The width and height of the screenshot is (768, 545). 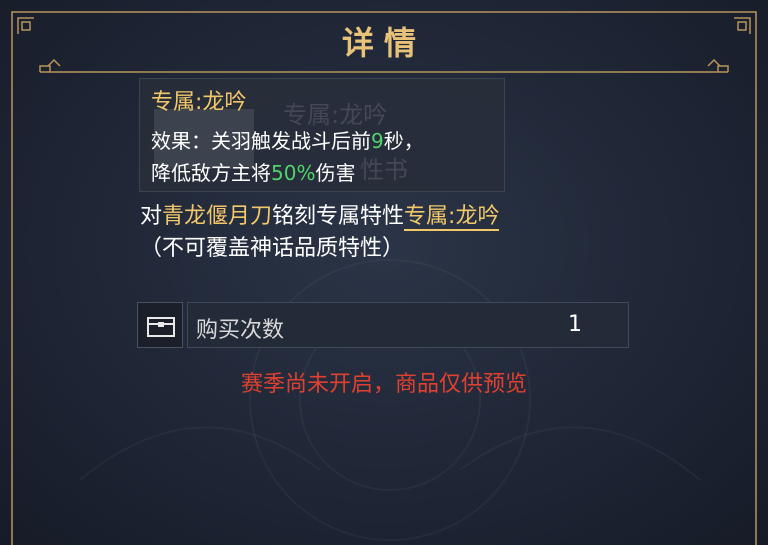 I want to click on purchase-count-label: 购买次数, so click(x=240, y=330).